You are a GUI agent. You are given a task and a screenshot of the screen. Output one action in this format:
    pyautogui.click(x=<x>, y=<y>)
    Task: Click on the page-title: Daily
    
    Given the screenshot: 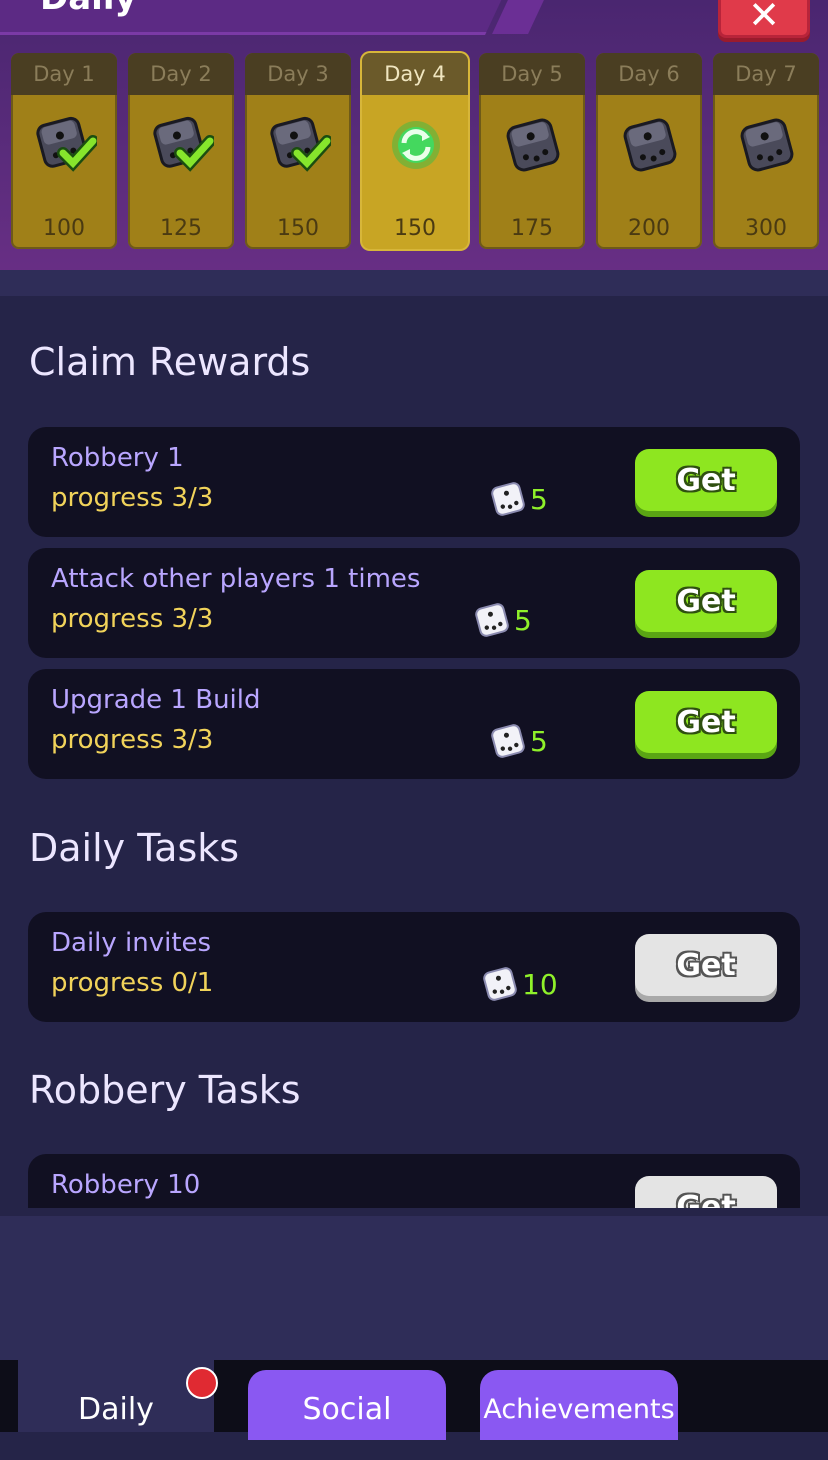 What is the action you would take?
    pyautogui.click(x=88, y=9)
    